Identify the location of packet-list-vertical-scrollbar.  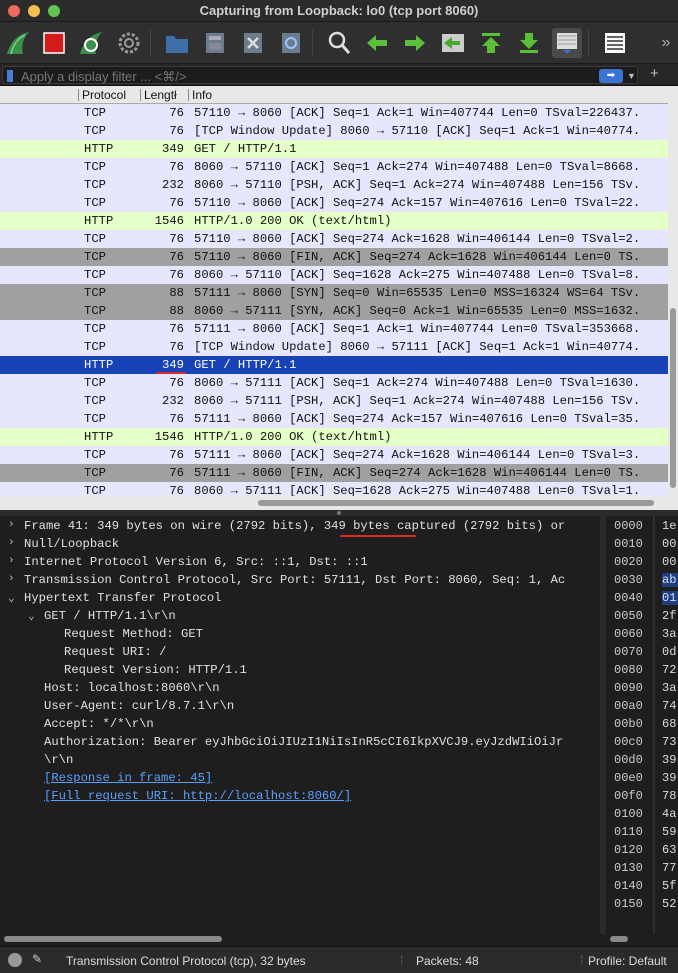
(673, 291).